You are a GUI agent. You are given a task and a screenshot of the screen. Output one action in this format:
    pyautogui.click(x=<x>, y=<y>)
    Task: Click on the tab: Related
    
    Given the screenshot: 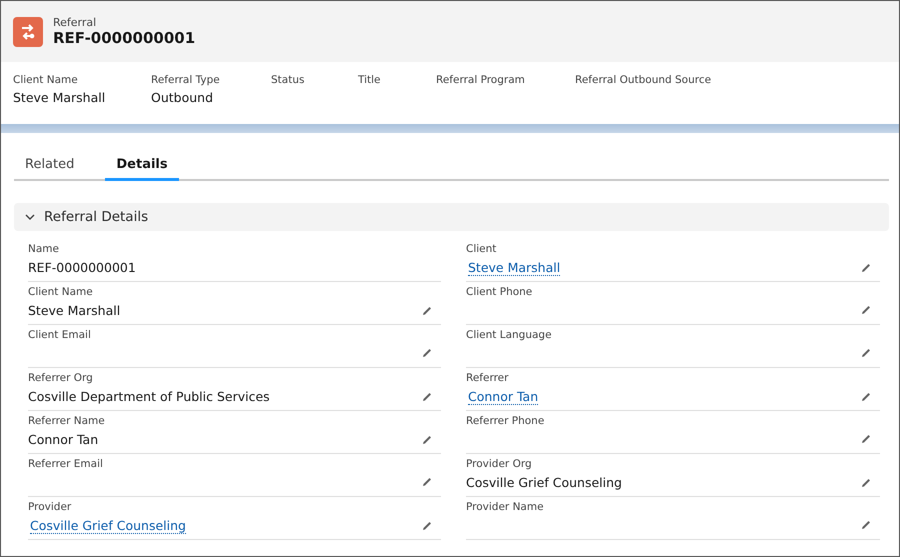 What is the action you would take?
    pyautogui.click(x=50, y=166)
    